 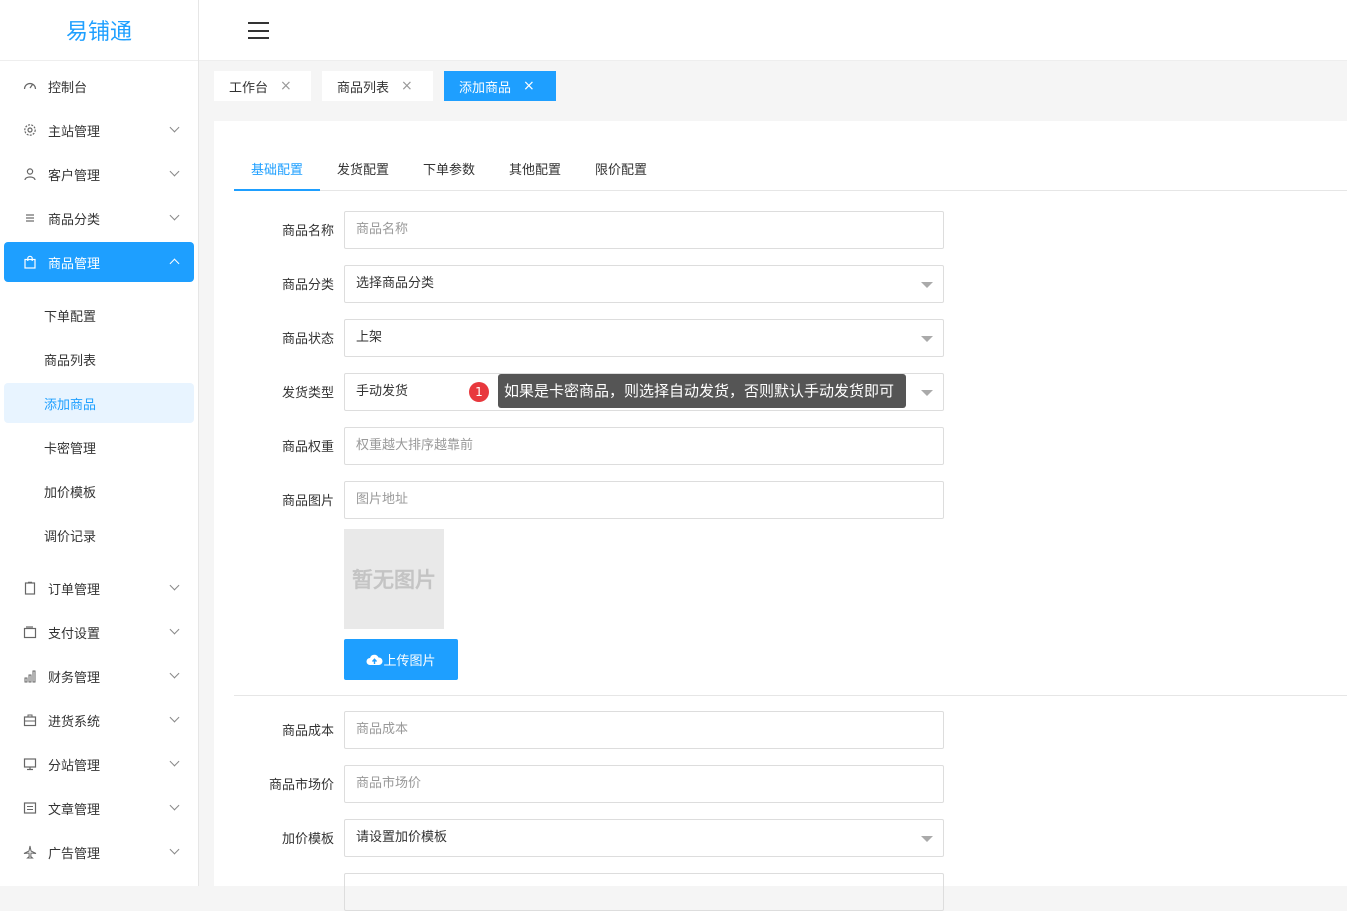 I want to click on tab-label: 添加商品, so click(x=485, y=88).